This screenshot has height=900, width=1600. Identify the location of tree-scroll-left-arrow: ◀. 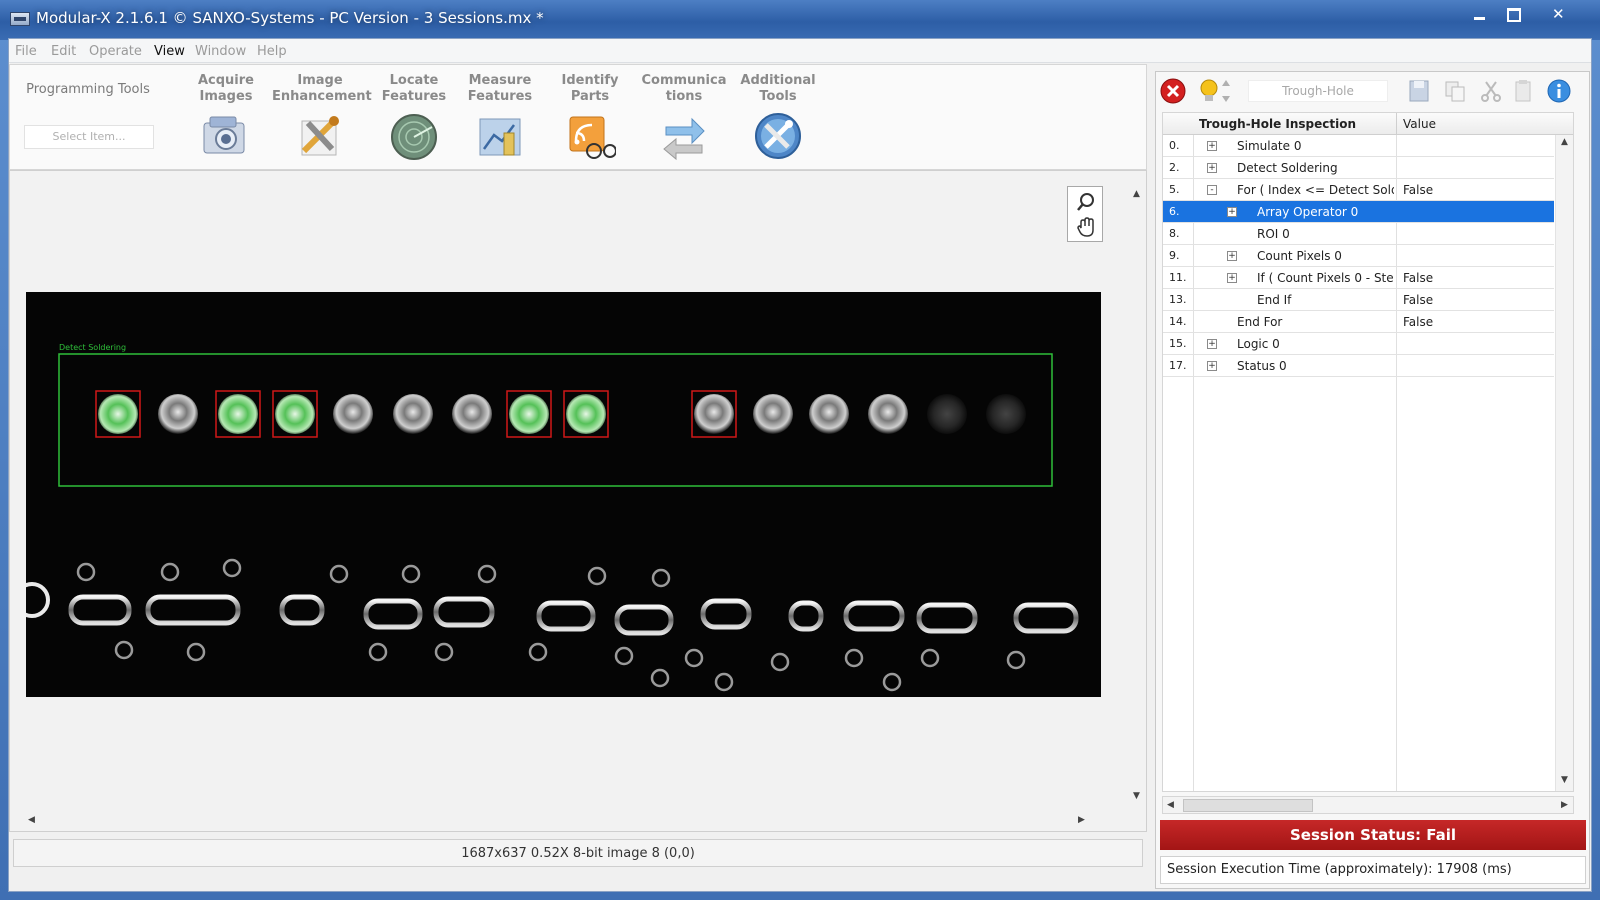
(1170, 805).